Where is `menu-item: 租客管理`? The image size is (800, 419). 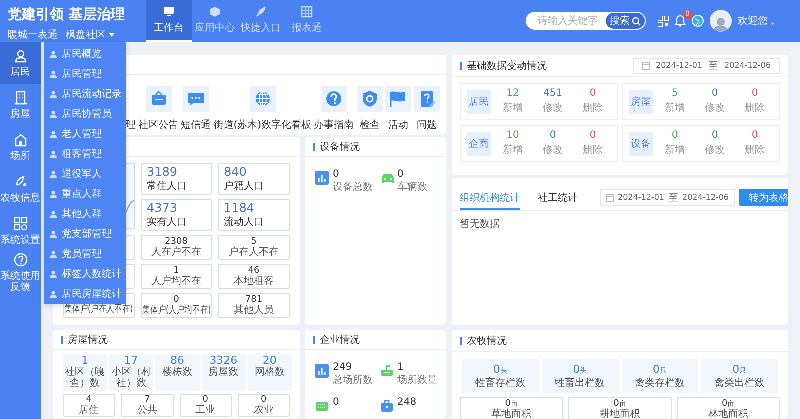
menu-item: 租客管理 is located at coordinates (85, 154).